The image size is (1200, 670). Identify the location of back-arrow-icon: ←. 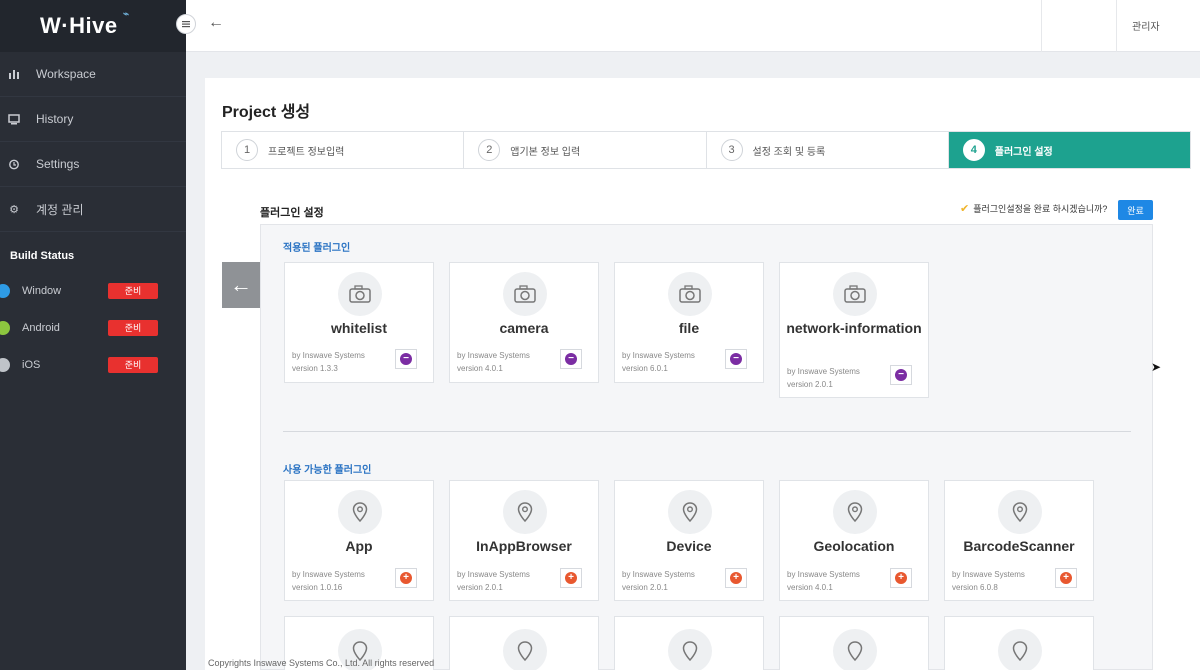
(216, 23).